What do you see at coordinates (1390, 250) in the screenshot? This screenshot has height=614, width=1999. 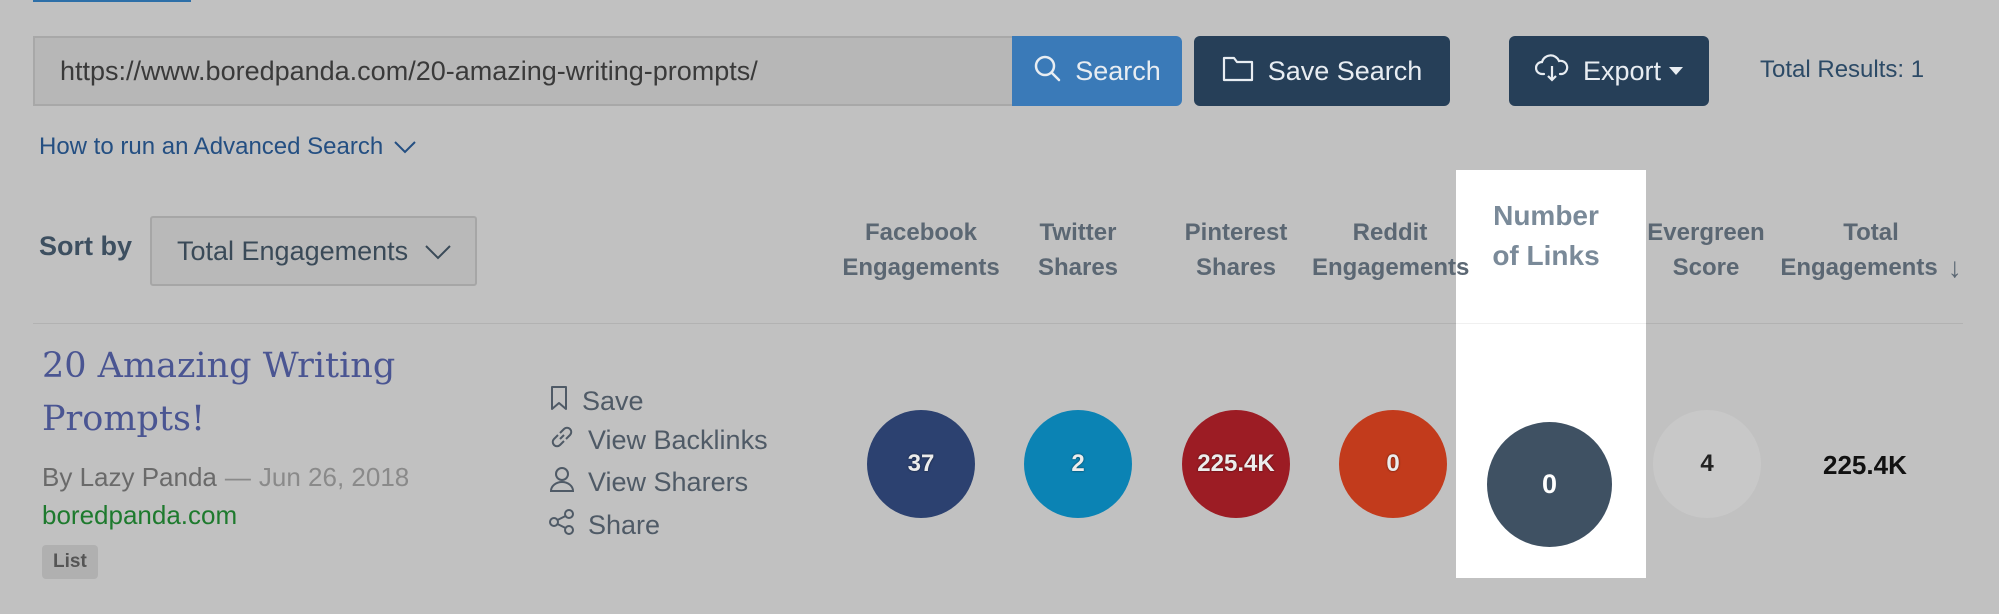 I see `column-header-reddit: Reddit Engagements` at bounding box center [1390, 250].